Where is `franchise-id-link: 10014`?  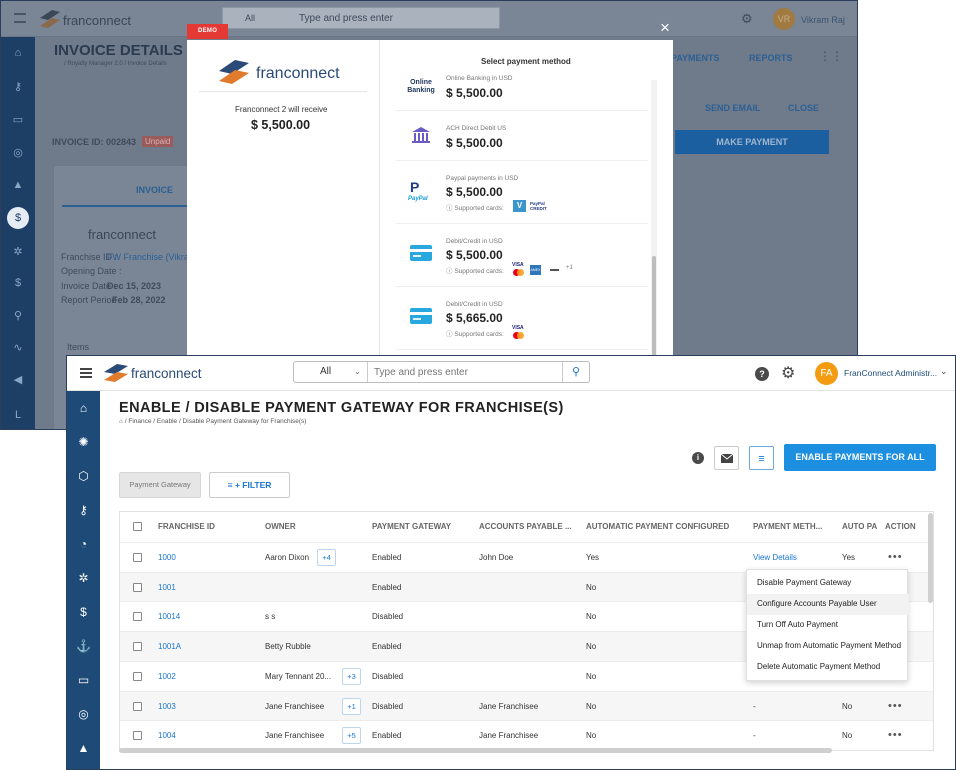 franchise-id-link: 10014 is located at coordinates (169, 617).